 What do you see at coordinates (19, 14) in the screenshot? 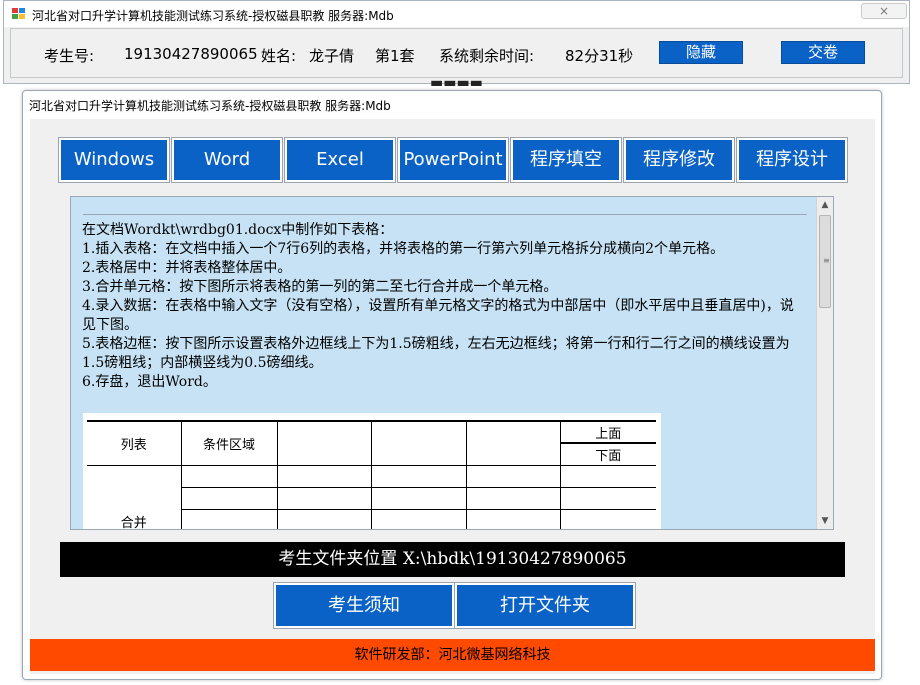
I see `app-icon` at bounding box center [19, 14].